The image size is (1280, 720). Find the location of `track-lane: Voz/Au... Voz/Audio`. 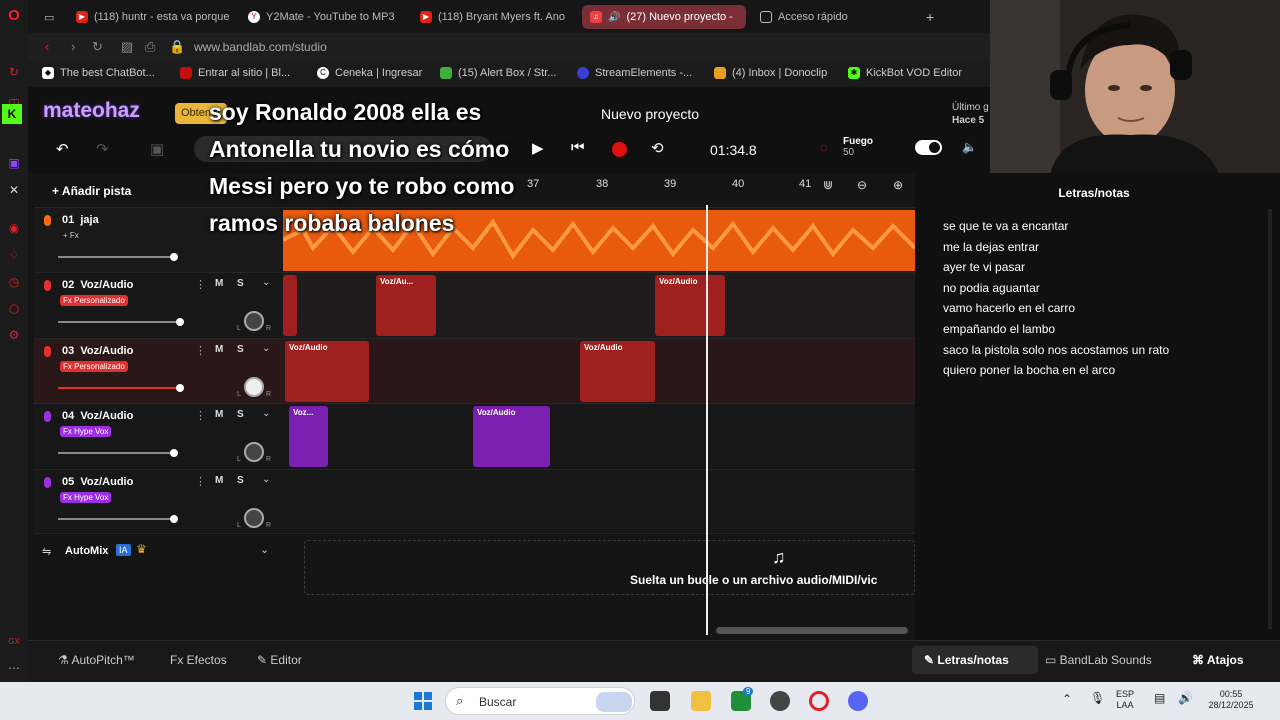

track-lane: Voz/Au... Voz/Audio is located at coordinates (599, 305).